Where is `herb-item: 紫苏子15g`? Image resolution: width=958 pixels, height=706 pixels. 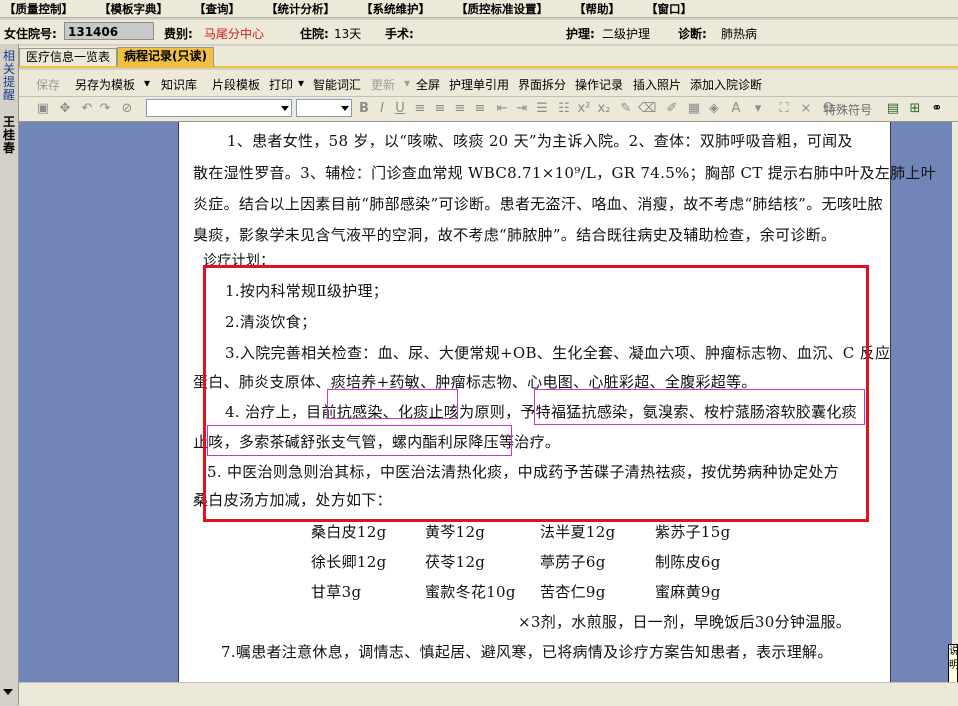
herb-item: 紫苏子15g is located at coordinates (693, 532).